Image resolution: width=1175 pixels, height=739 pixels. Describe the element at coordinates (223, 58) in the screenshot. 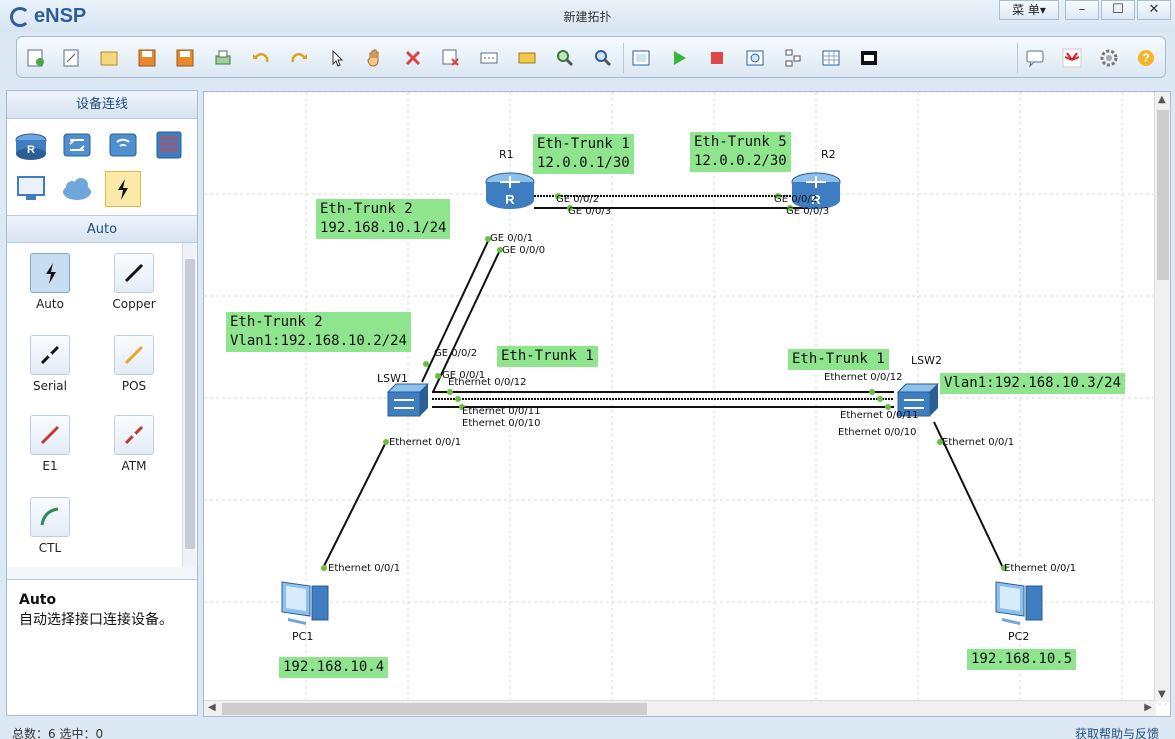

I see `print-icon` at that location.